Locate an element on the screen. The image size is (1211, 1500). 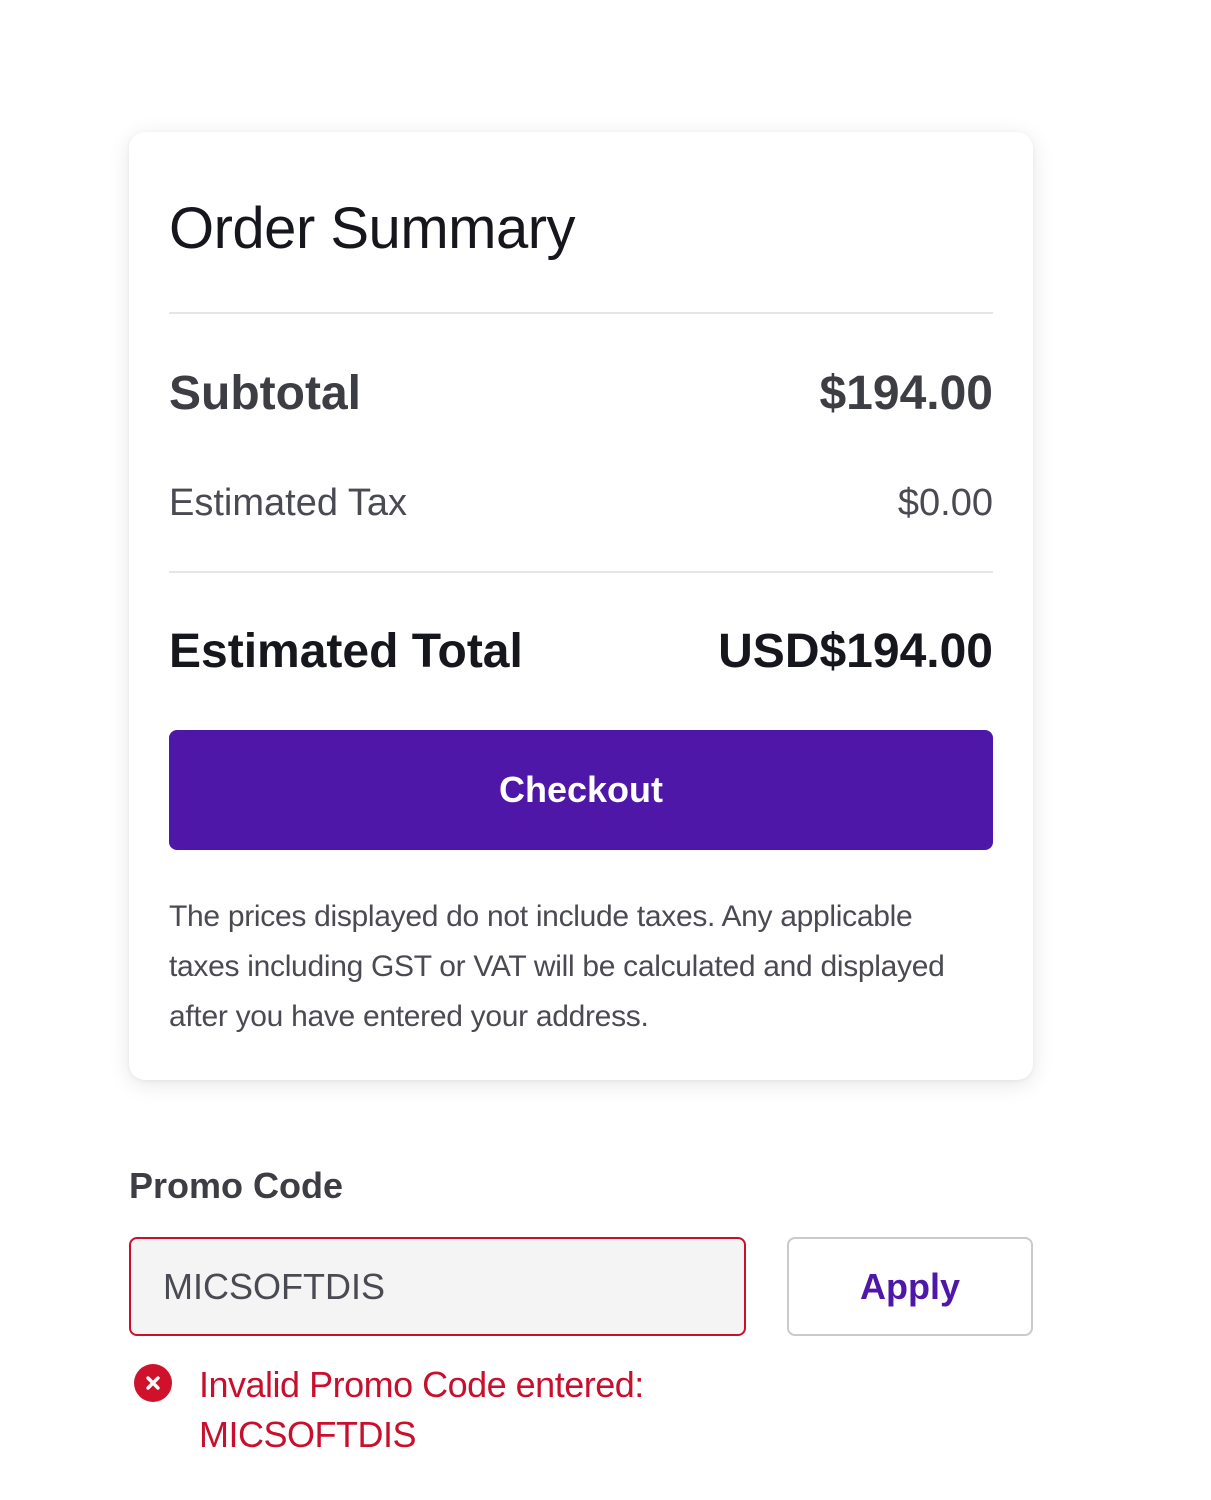
tax-row: Estimated Tax $0.00 is located at coordinates (581, 503).